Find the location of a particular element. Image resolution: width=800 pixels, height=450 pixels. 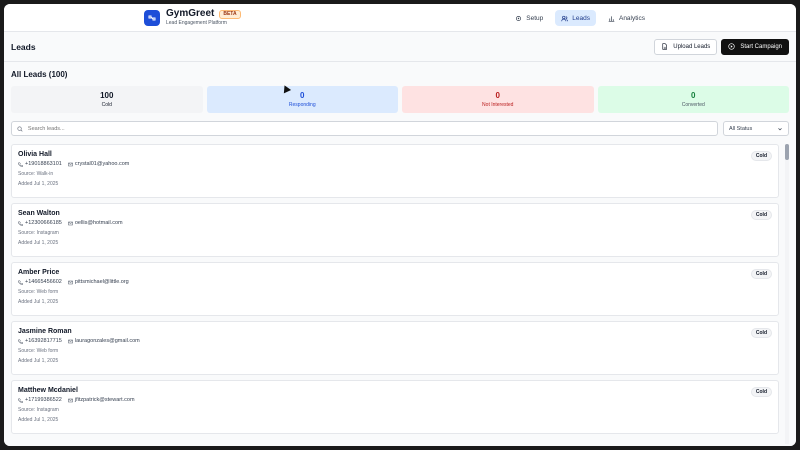

logo-icon is located at coordinates (152, 17).